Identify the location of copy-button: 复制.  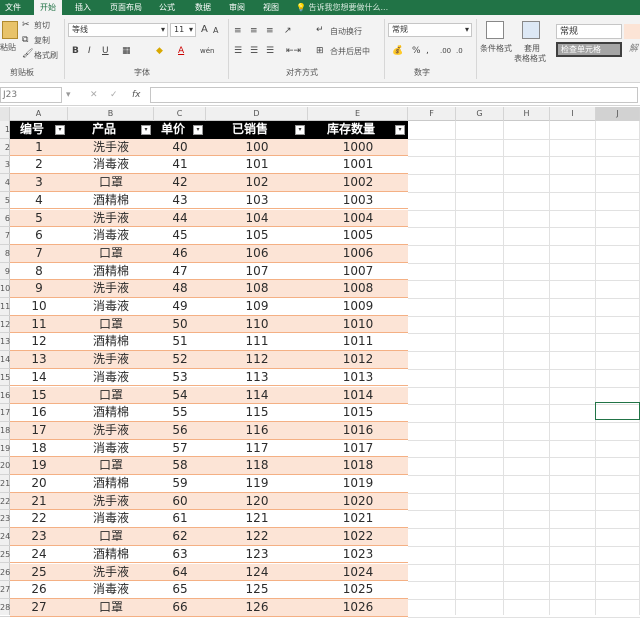
(42, 40).